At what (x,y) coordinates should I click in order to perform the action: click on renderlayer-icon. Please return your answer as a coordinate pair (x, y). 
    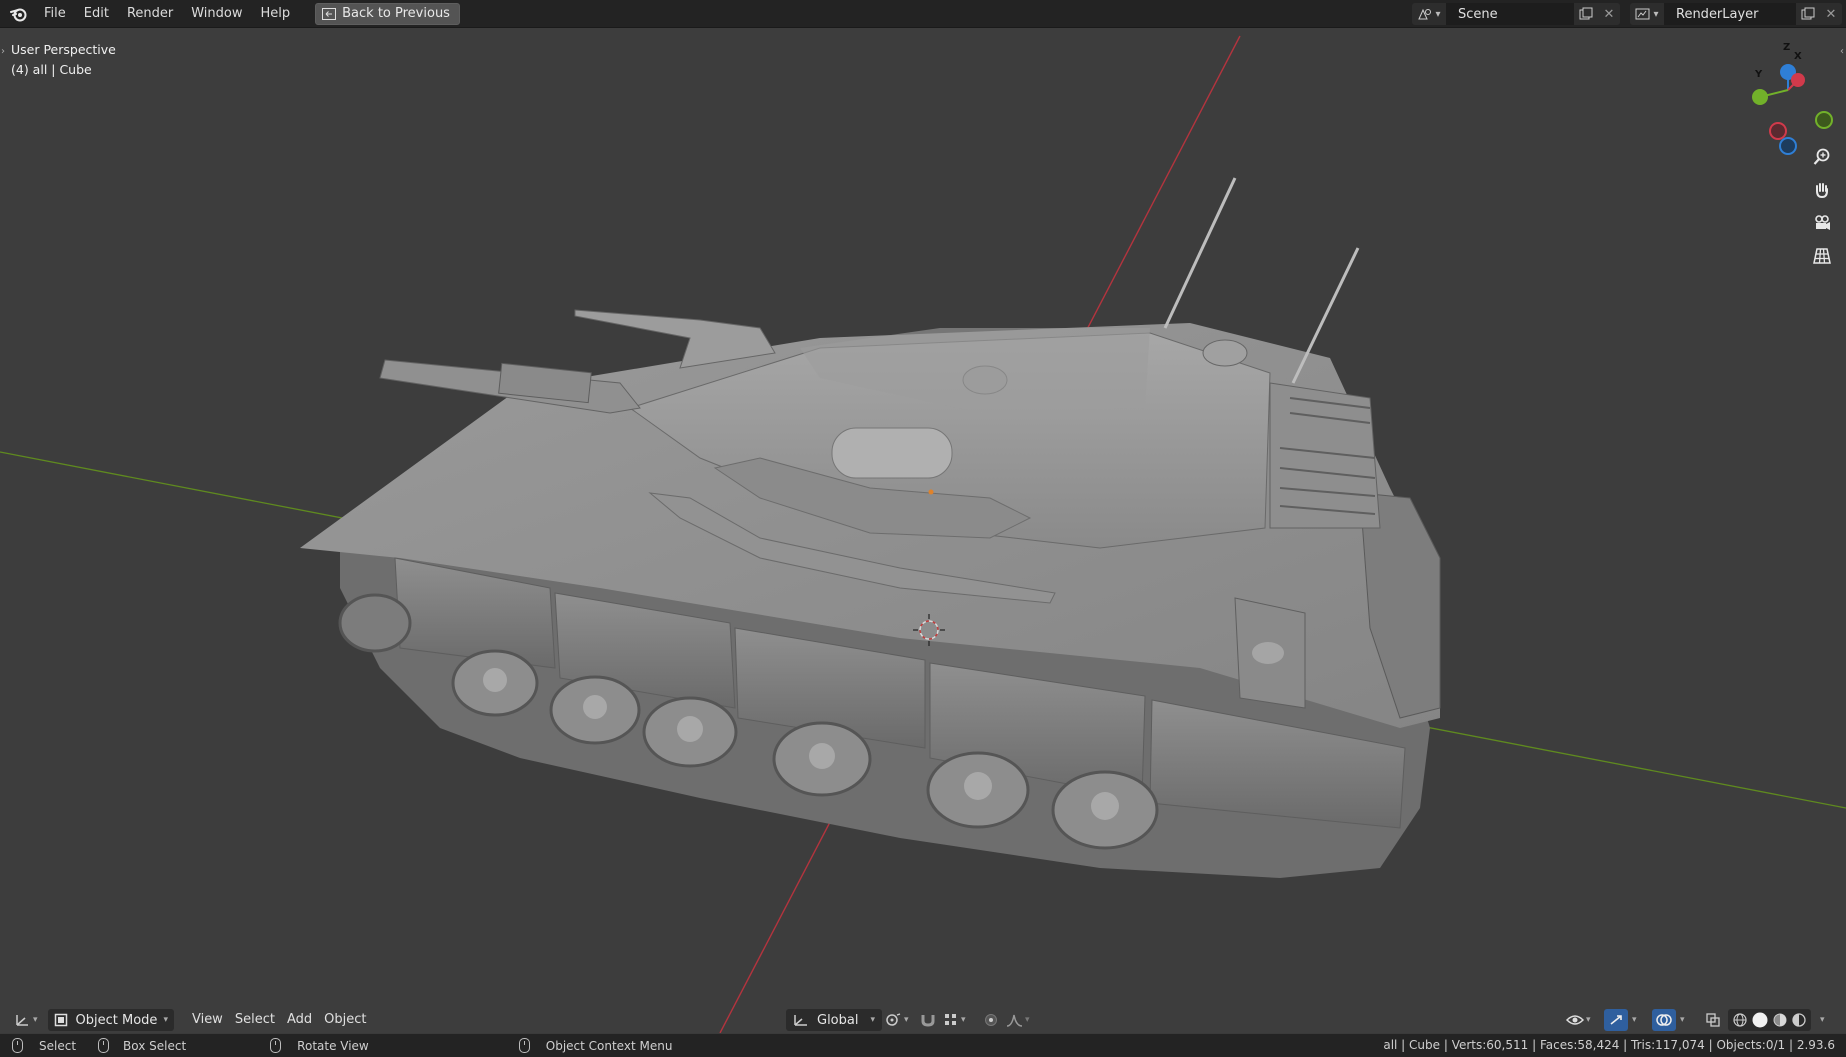
    Looking at the image, I should click on (1642, 14).